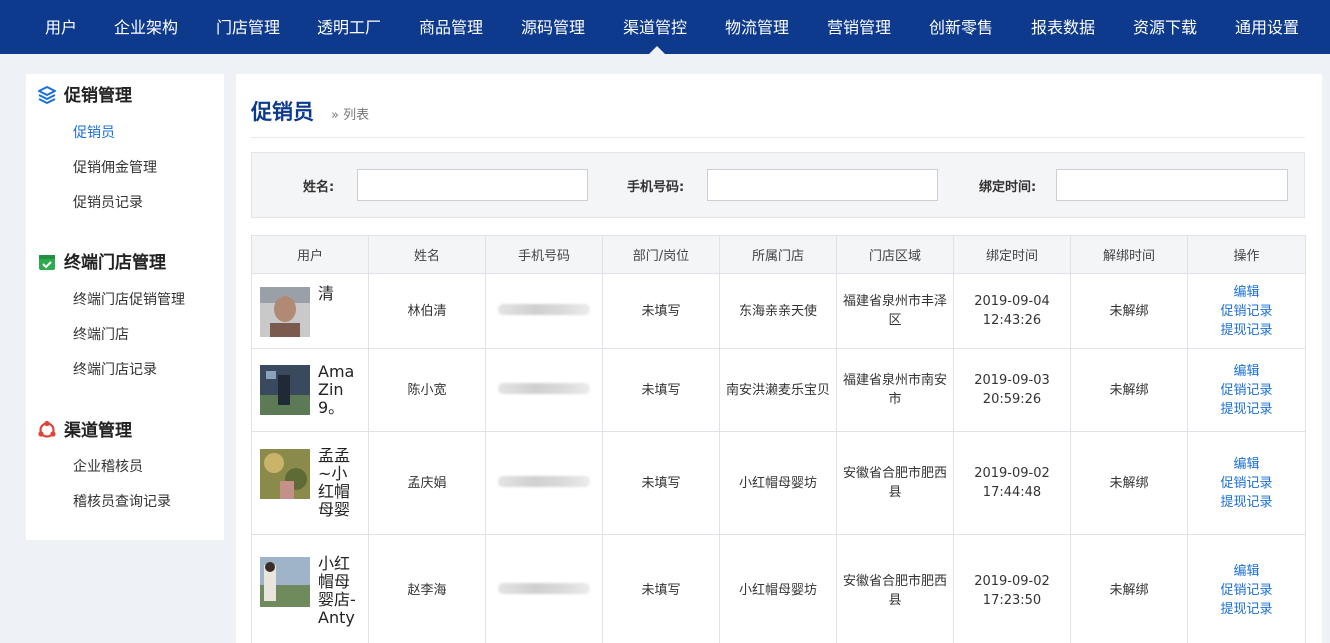 This screenshot has height=643, width=1330. I want to click on nav-item-reports: 报表数据, so click(1063, 27).